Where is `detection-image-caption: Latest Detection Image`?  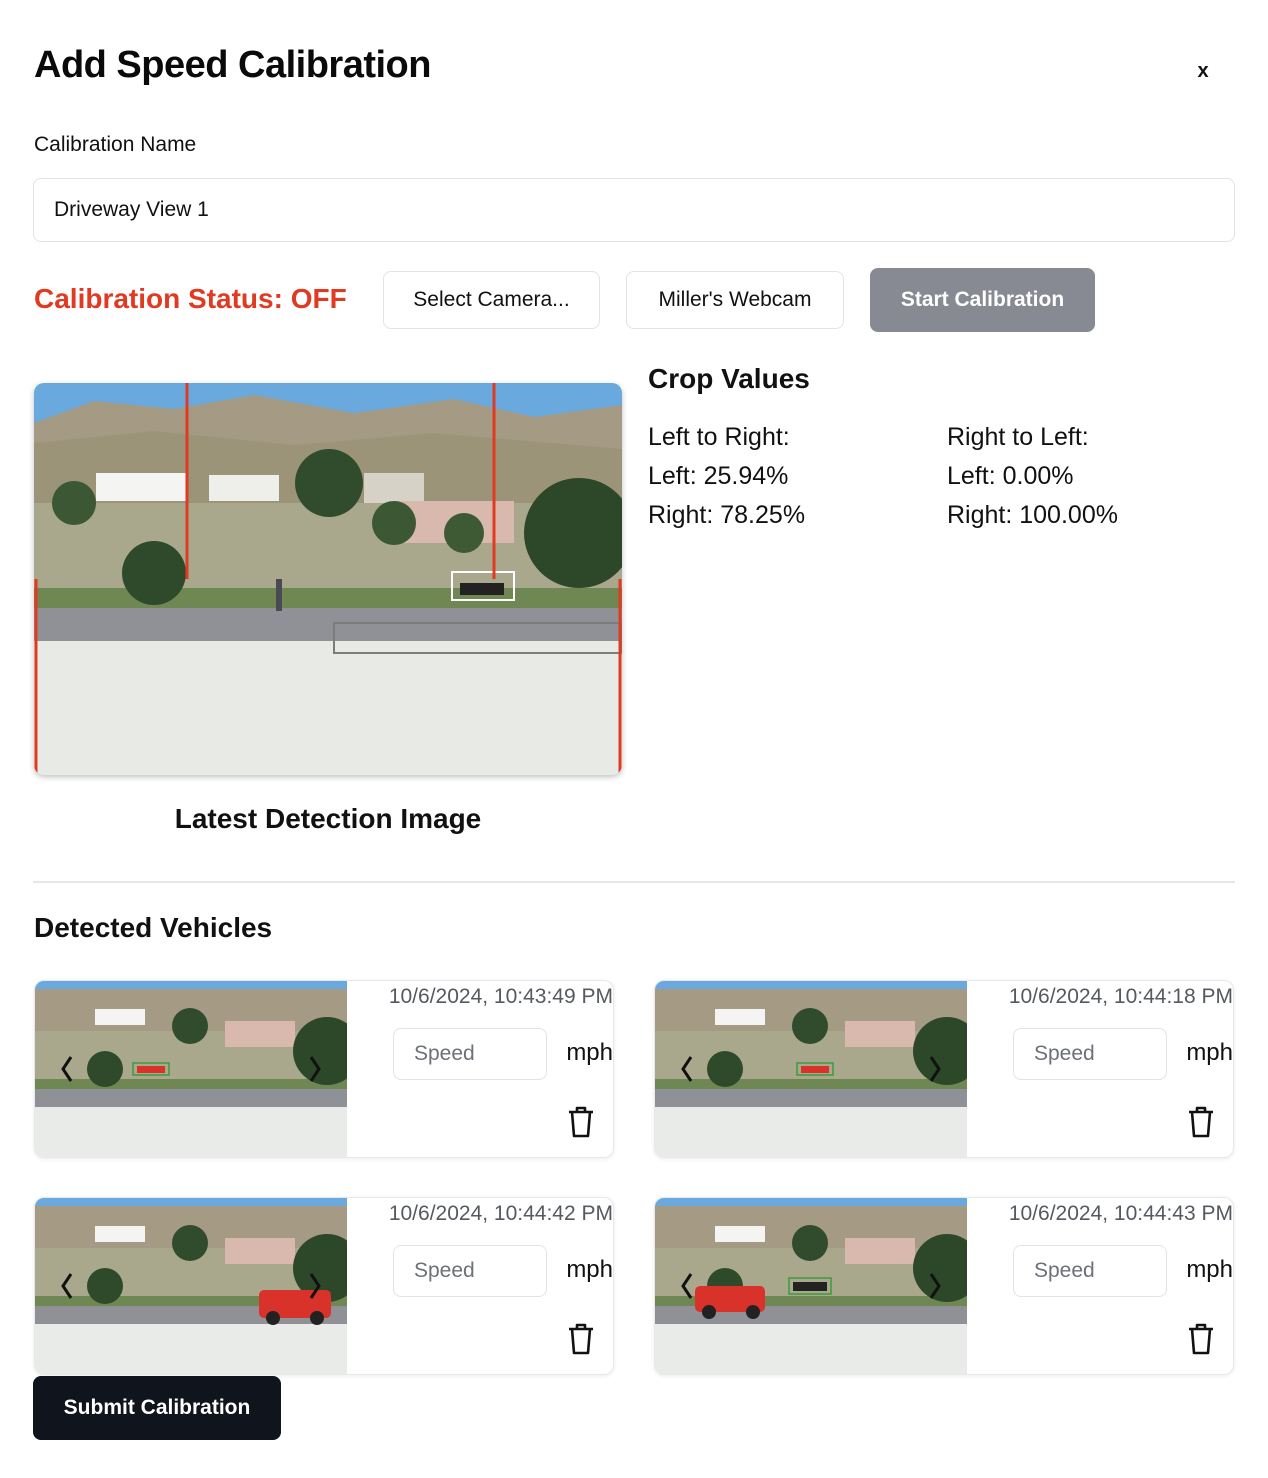 detection-image-caption: Latest Detection Image is located at coordinates (328, 818).